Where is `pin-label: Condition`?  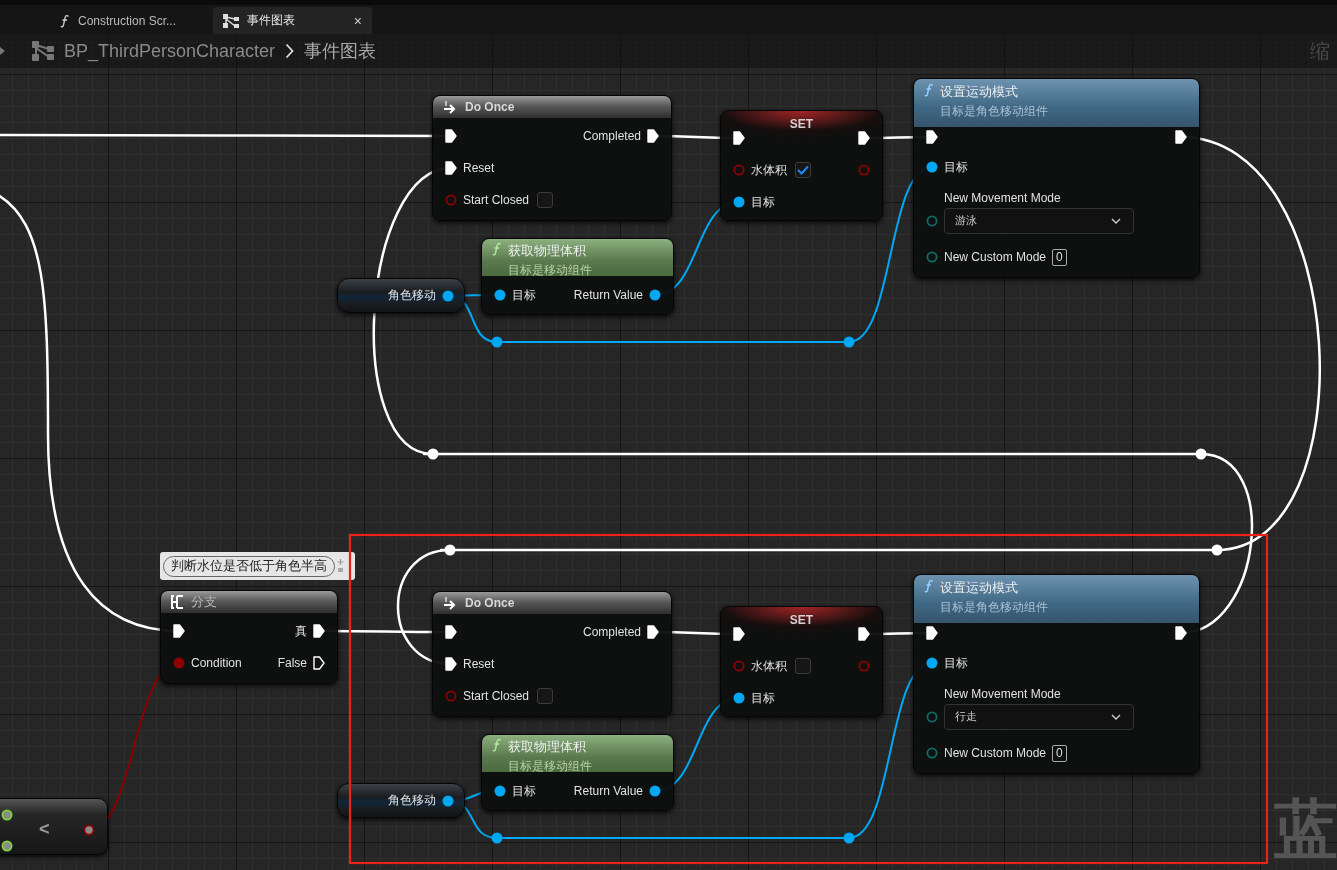 pin-label: Condition is located at coordinates (216, 663).